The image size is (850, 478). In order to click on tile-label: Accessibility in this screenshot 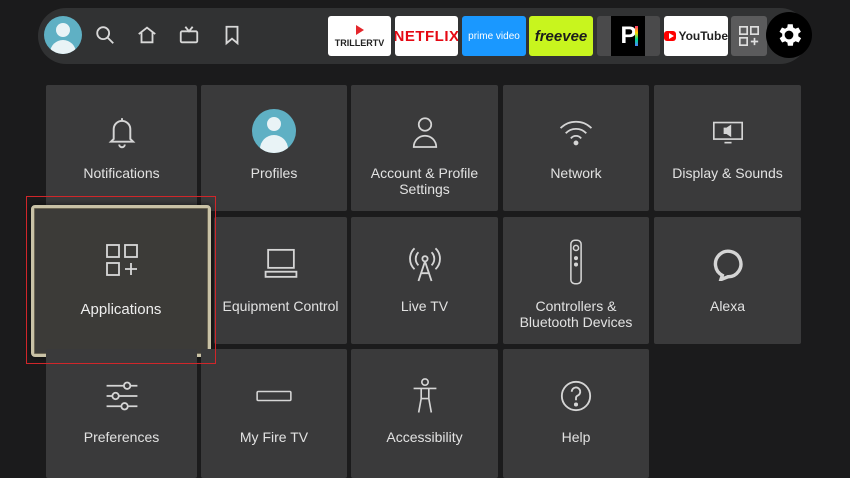, I will do `click(424, 437)`.